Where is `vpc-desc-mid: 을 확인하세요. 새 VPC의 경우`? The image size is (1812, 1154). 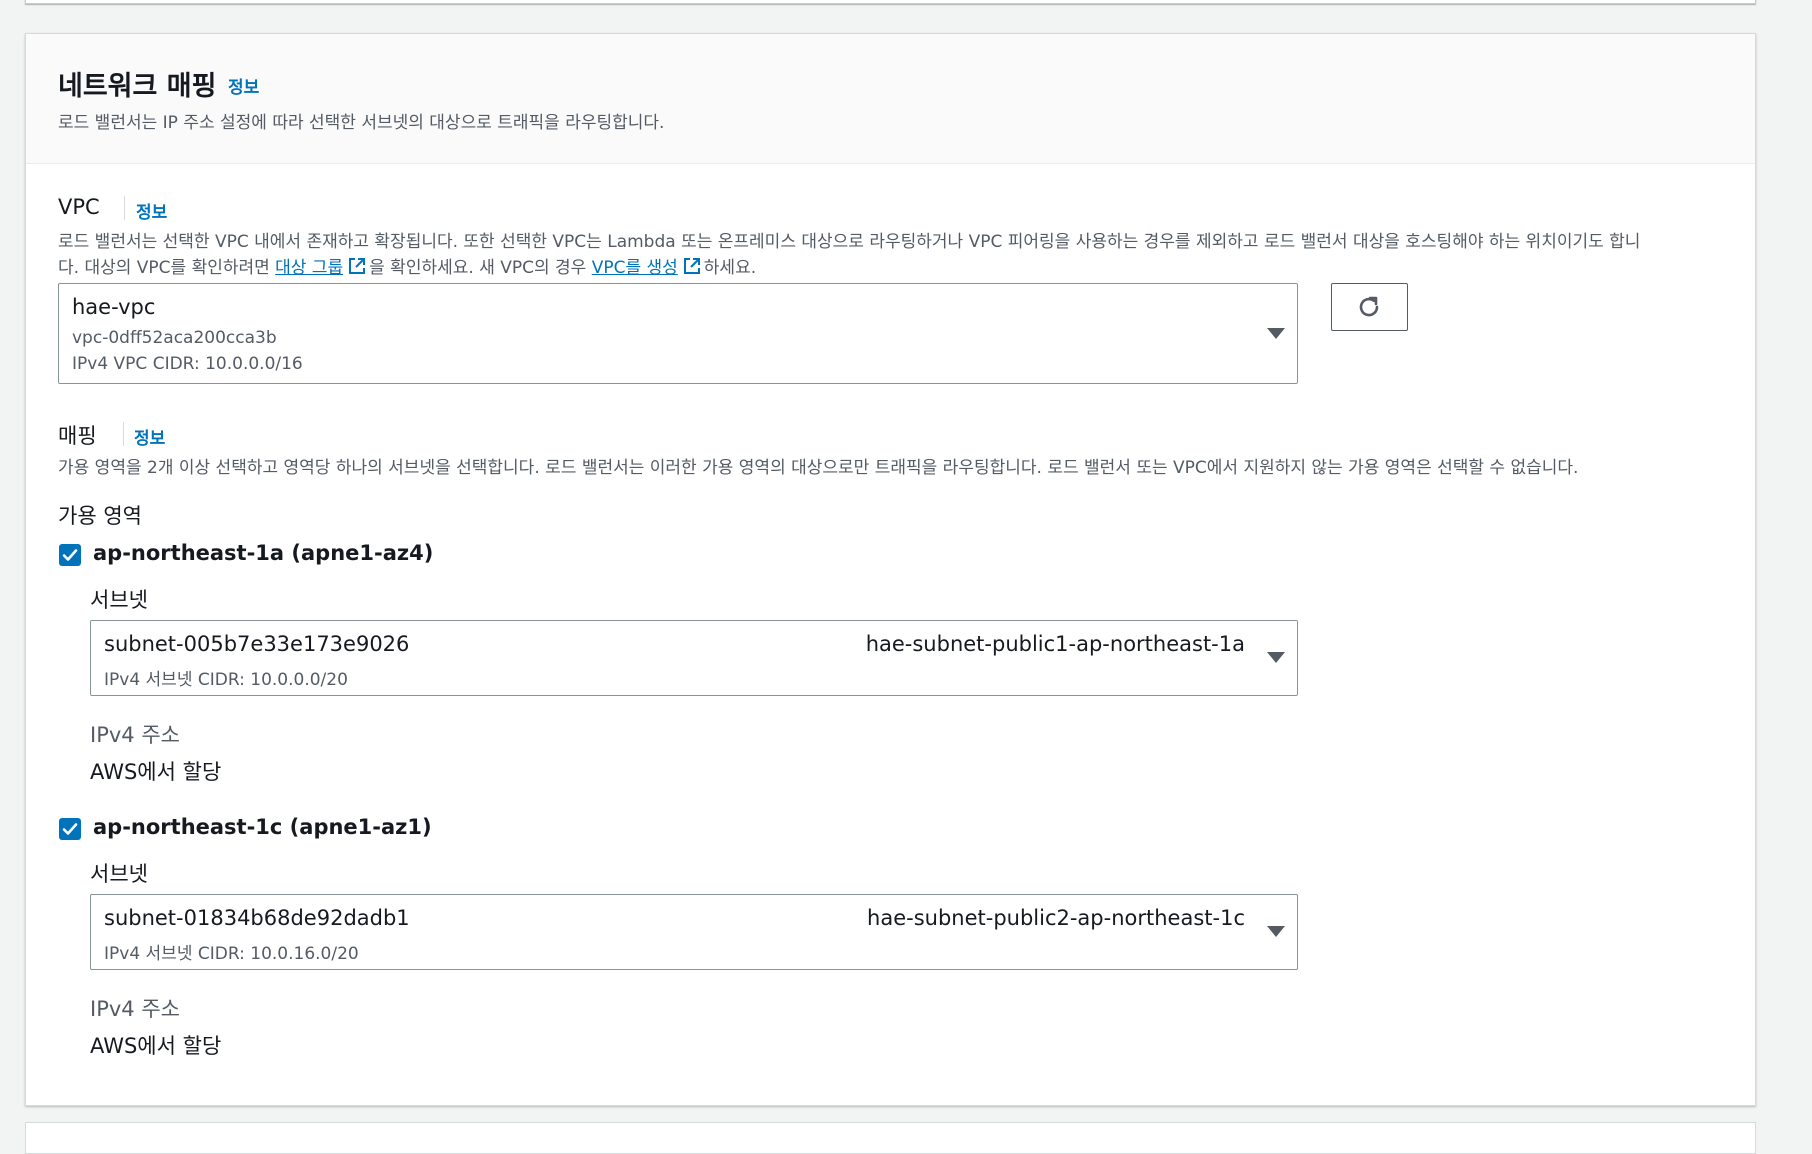 vpc-desc-mid: 을 확인하세요. 새 VPC의 경우 is located at coordinates (480, 268).